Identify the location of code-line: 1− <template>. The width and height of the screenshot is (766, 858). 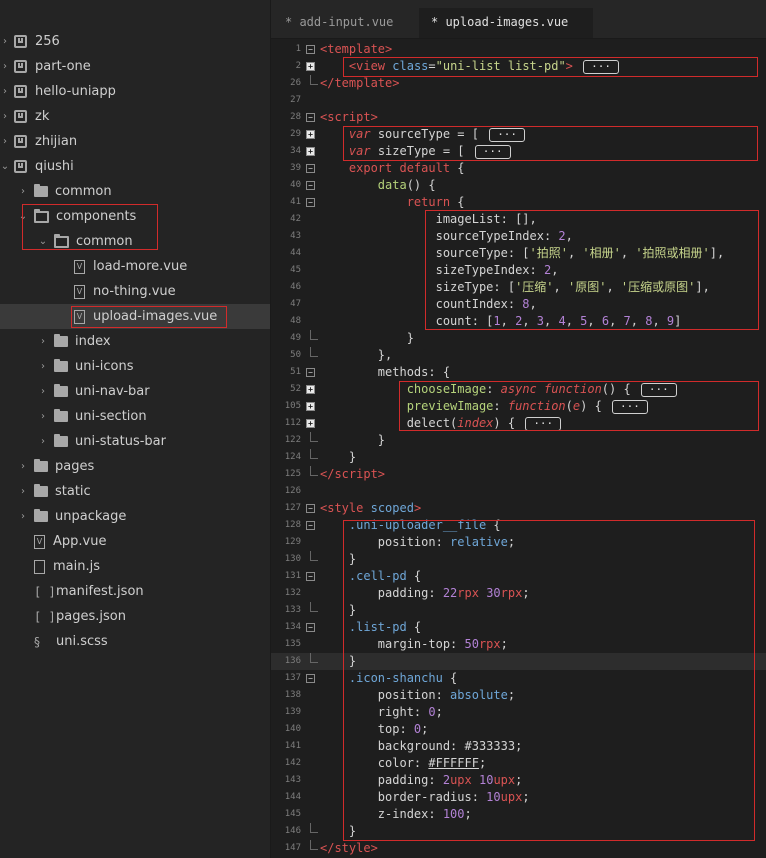
(518, 49).